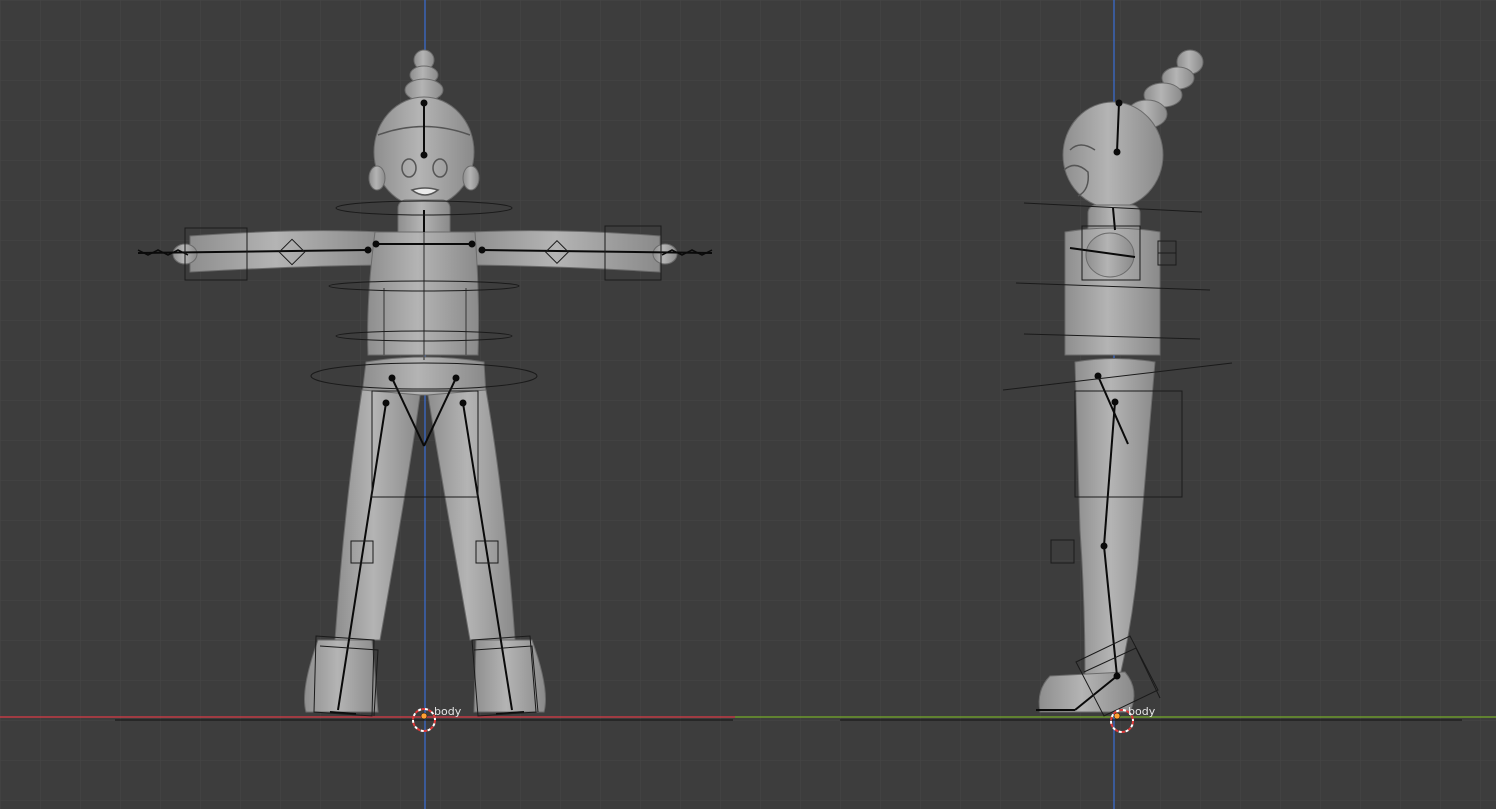 The width and height of the screenshot is (1496, 809). I want to click on origin-label-side: body, so click(1142, 711).